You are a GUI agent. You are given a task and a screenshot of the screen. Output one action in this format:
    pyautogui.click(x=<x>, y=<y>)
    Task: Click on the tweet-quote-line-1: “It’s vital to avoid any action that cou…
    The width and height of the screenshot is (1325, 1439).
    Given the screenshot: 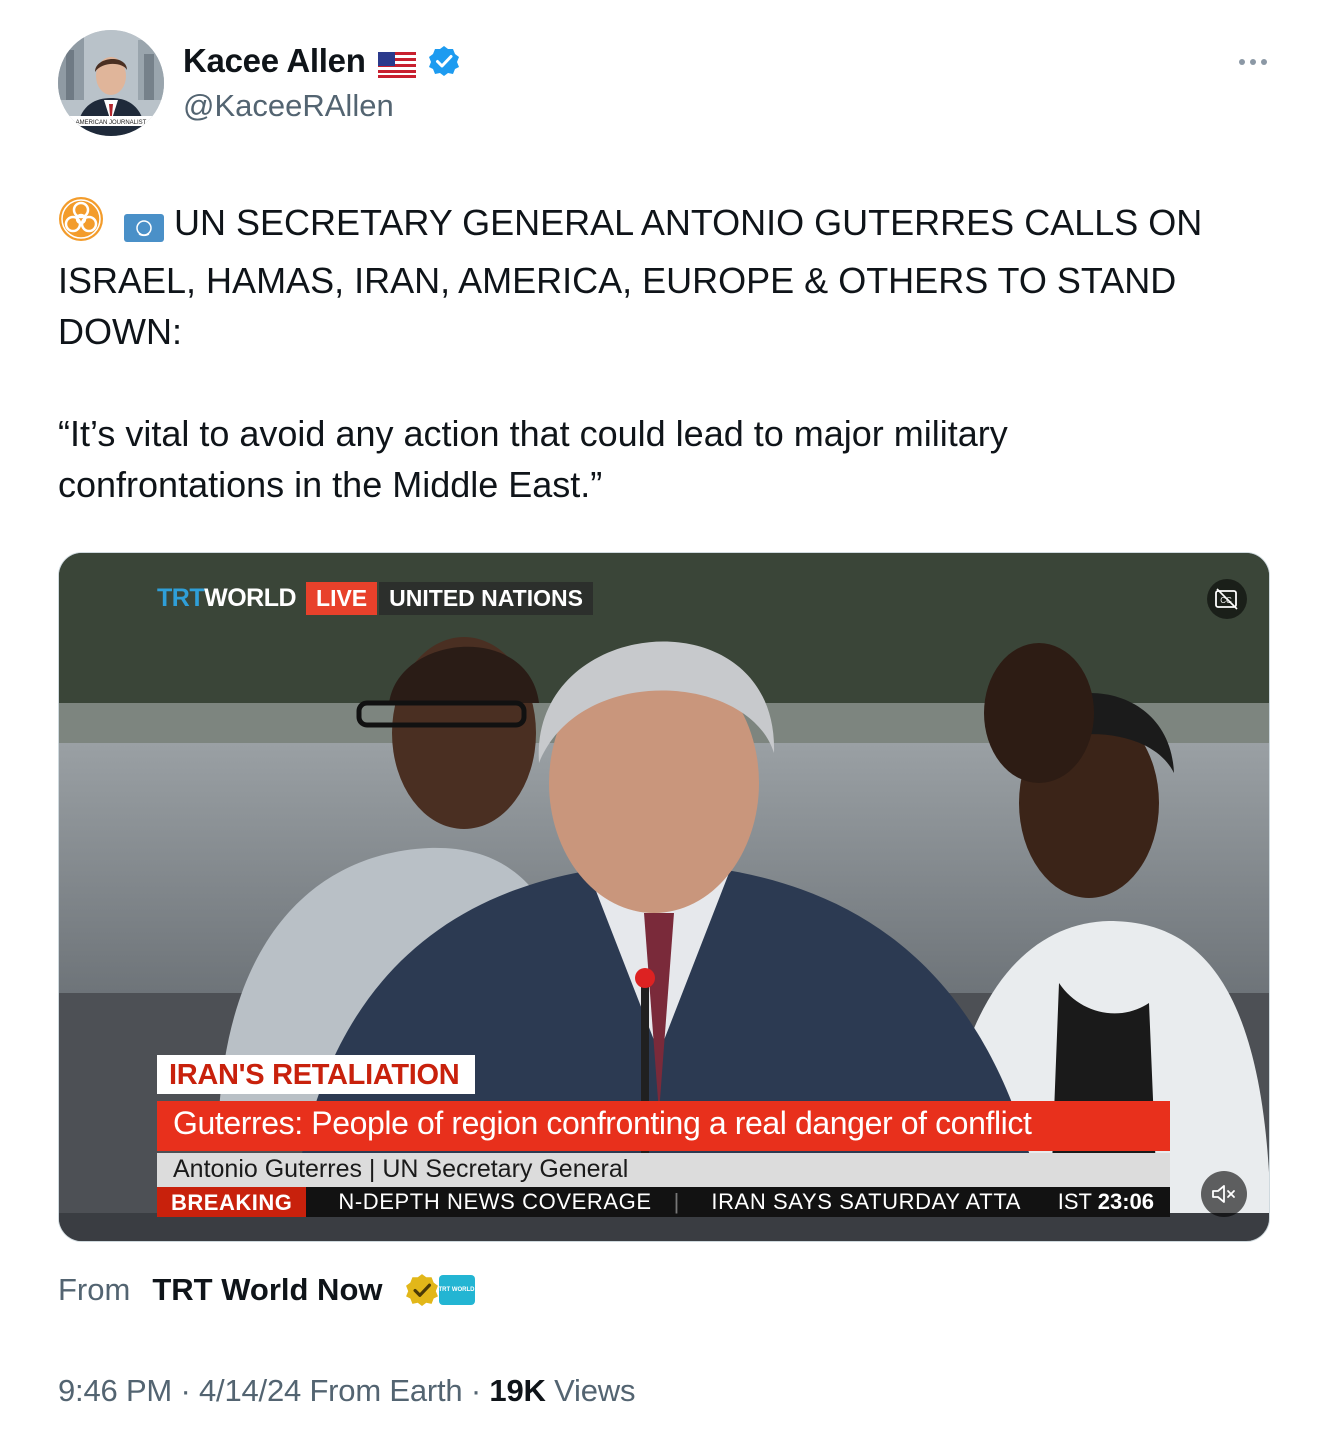 What is the action you would take?
    pyautogui.click(x=533, y=433)
    